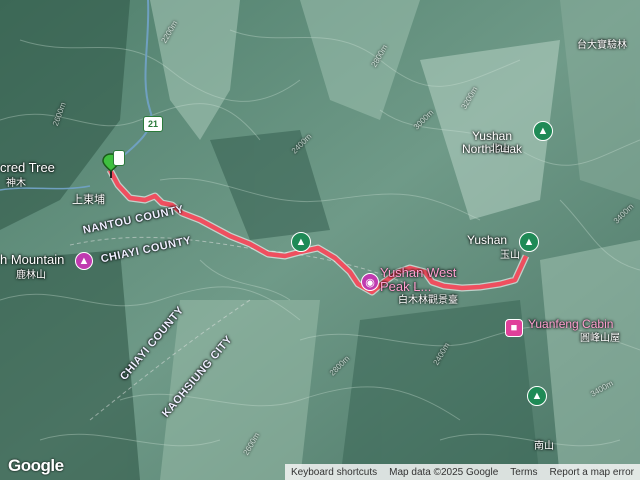 The width and height of the screenshot is (640, 480). Describe the element at coordinates (544, 446) in the screenshot. I see `nanshan-cn-label: 南山` at that location.